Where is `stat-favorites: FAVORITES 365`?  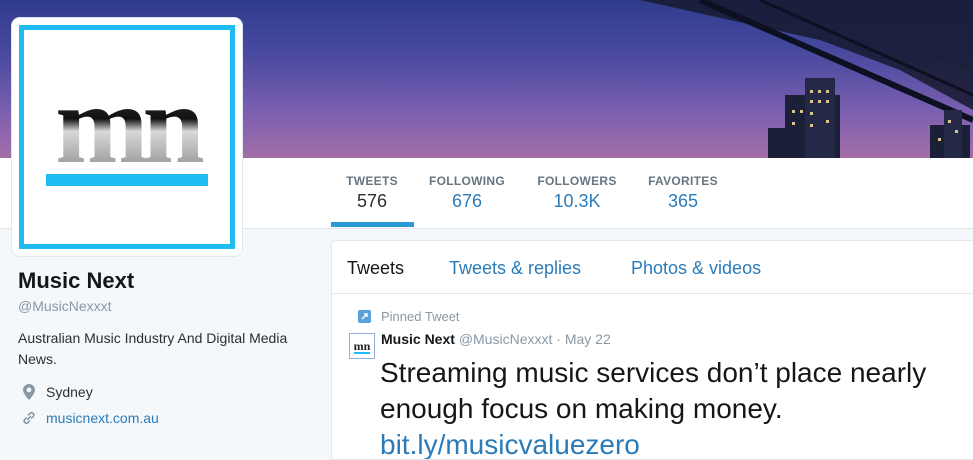
stat-favorites: FAVORITES 365 is located at coordinates (683, 193).